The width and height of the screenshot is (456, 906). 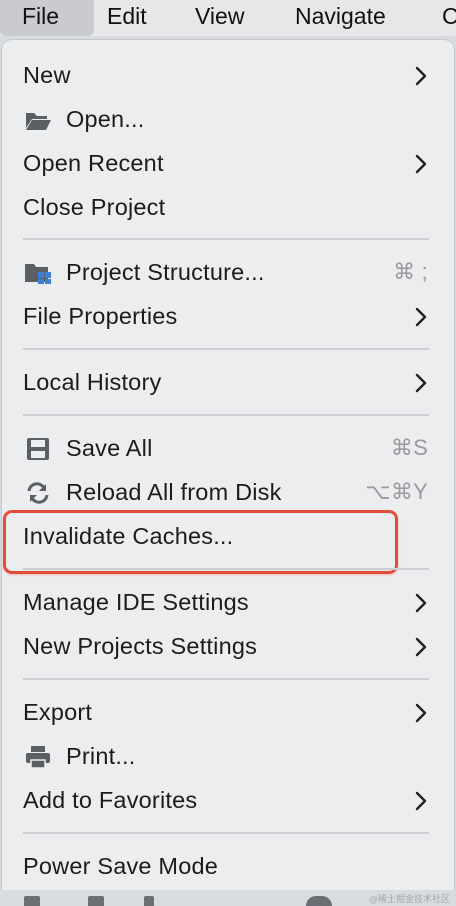 What do you see at coordinates (136, 602) in the screenshot?
I see `menu-item-manage-ide-settings-label: Manage IDE Settings` at bounding box center [136, 602].